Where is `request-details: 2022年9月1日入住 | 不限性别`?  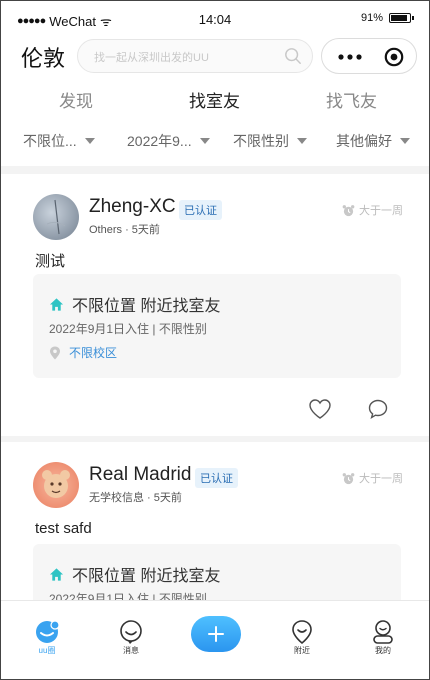 request-details: 2022年9月1日入住 | 不限性别 is located at coordinates (128, 329).